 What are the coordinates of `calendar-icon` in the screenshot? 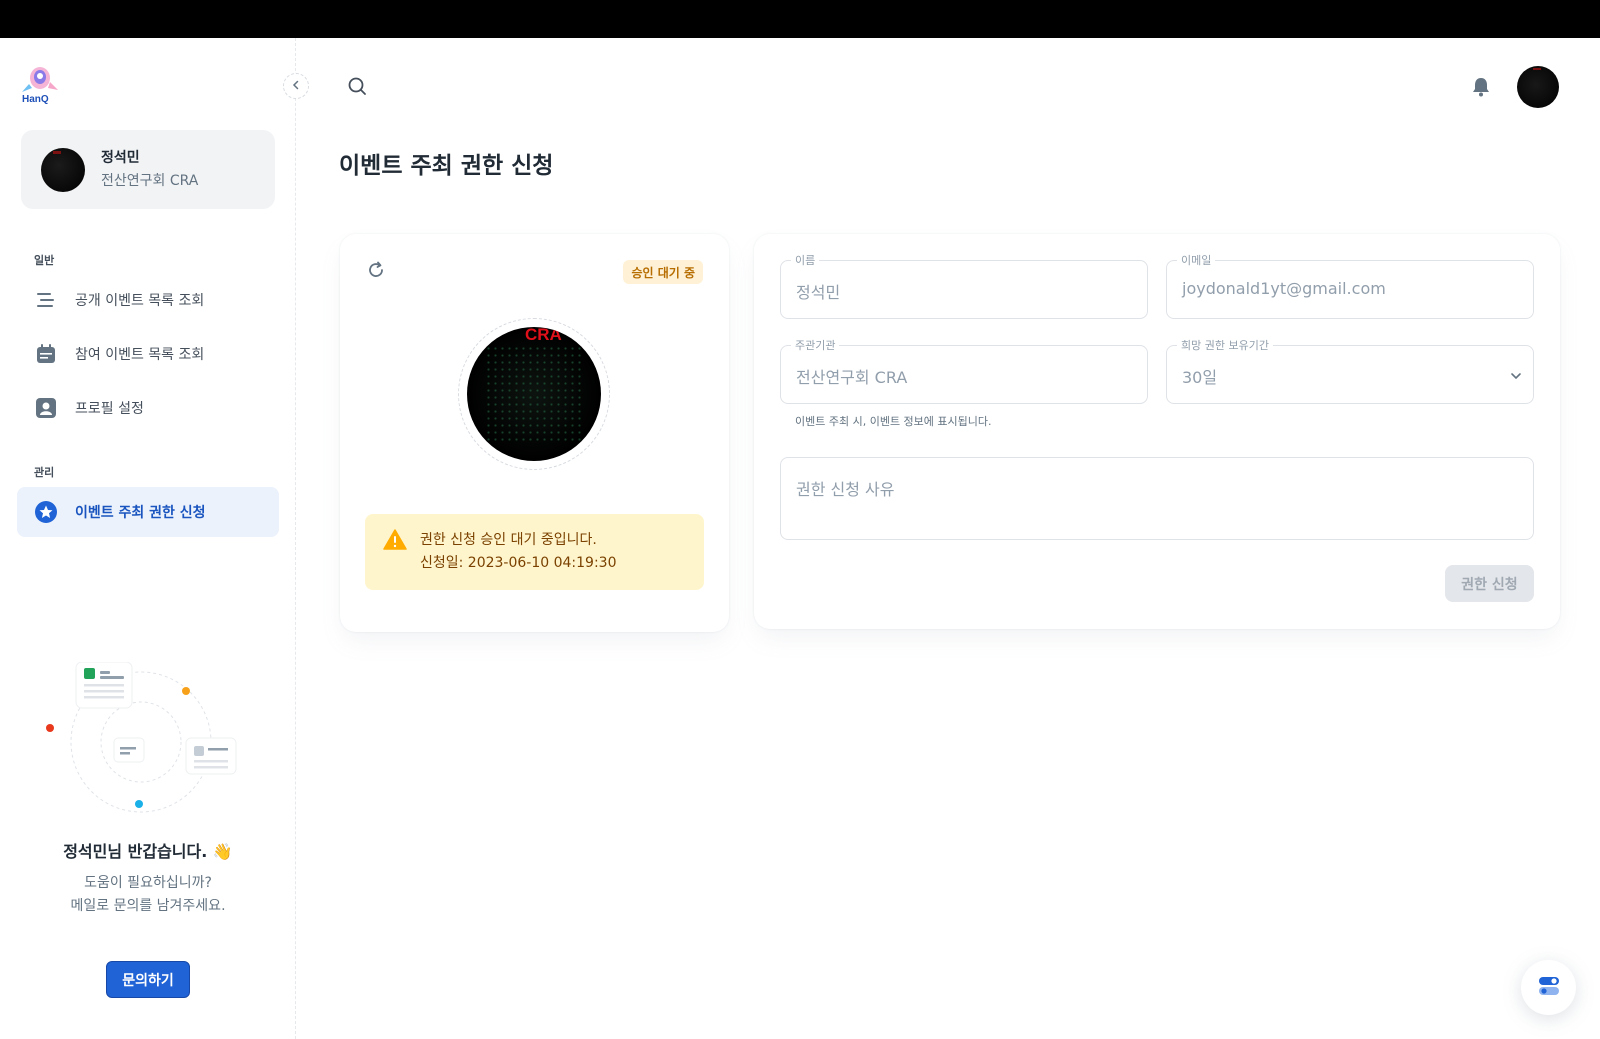 It's located at (46, 354).